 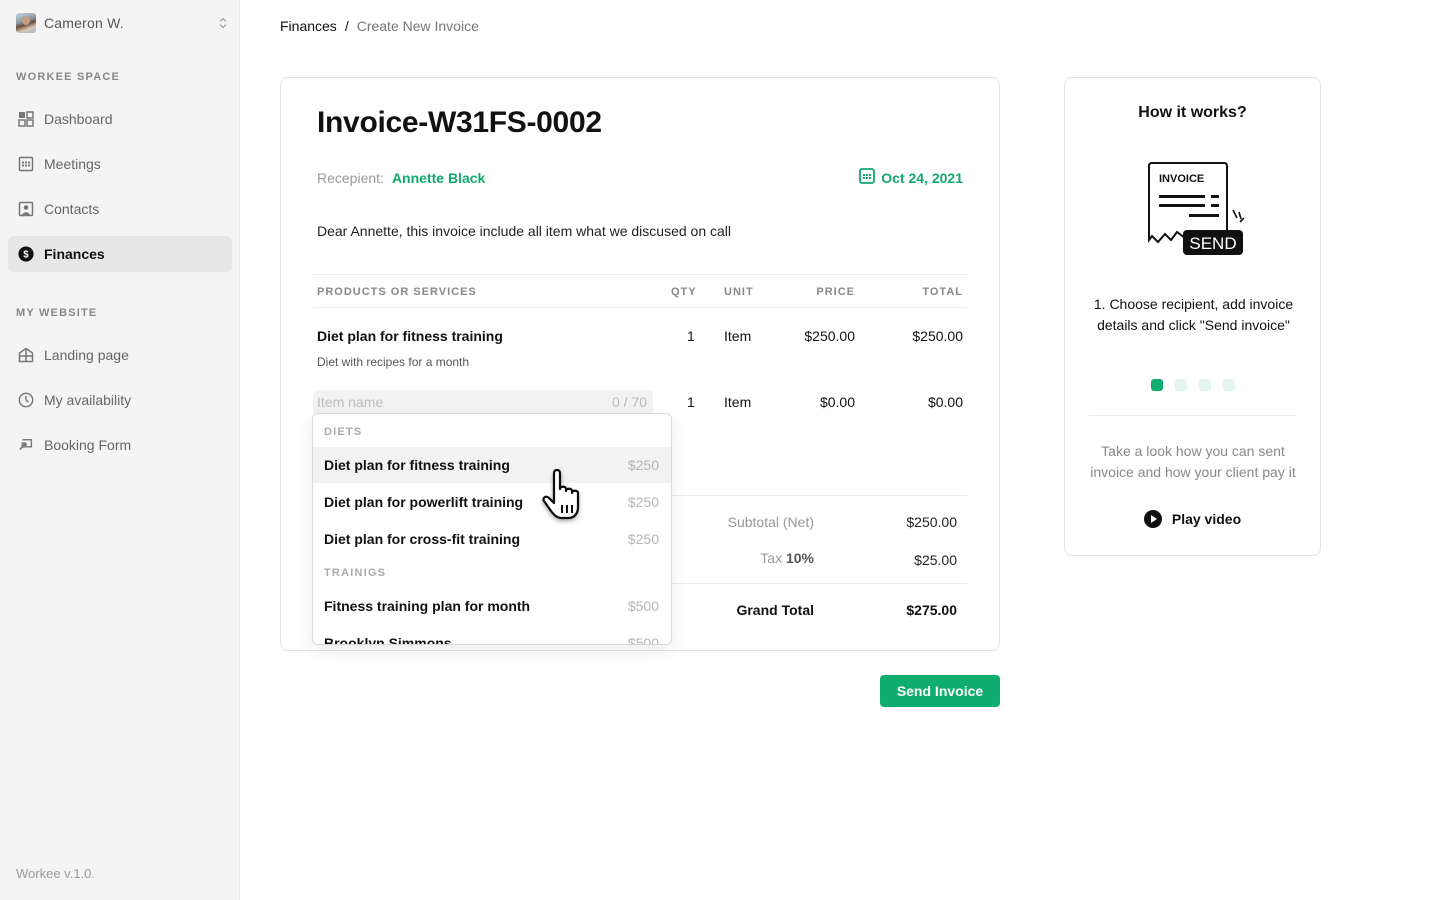 I want to click on sidebar-item-label: Finances, so click(x=74, y=254).